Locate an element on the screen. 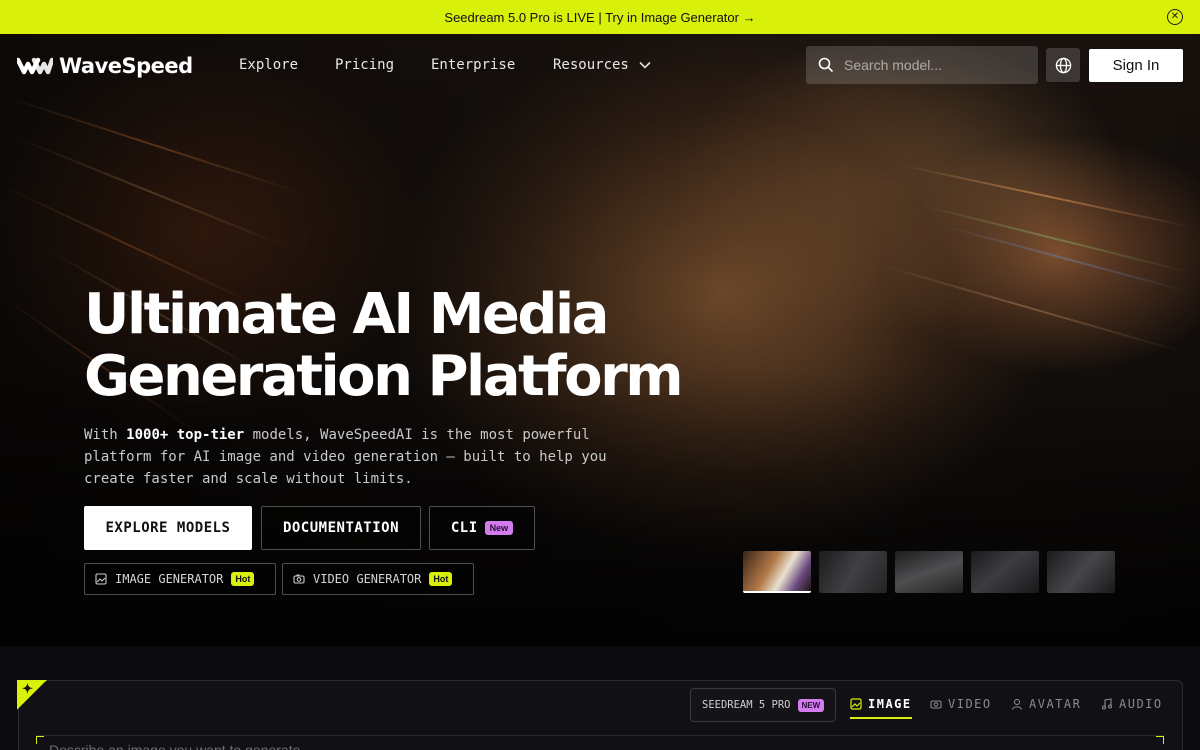  resources-label: Resources is located at coordinates (591, 65).